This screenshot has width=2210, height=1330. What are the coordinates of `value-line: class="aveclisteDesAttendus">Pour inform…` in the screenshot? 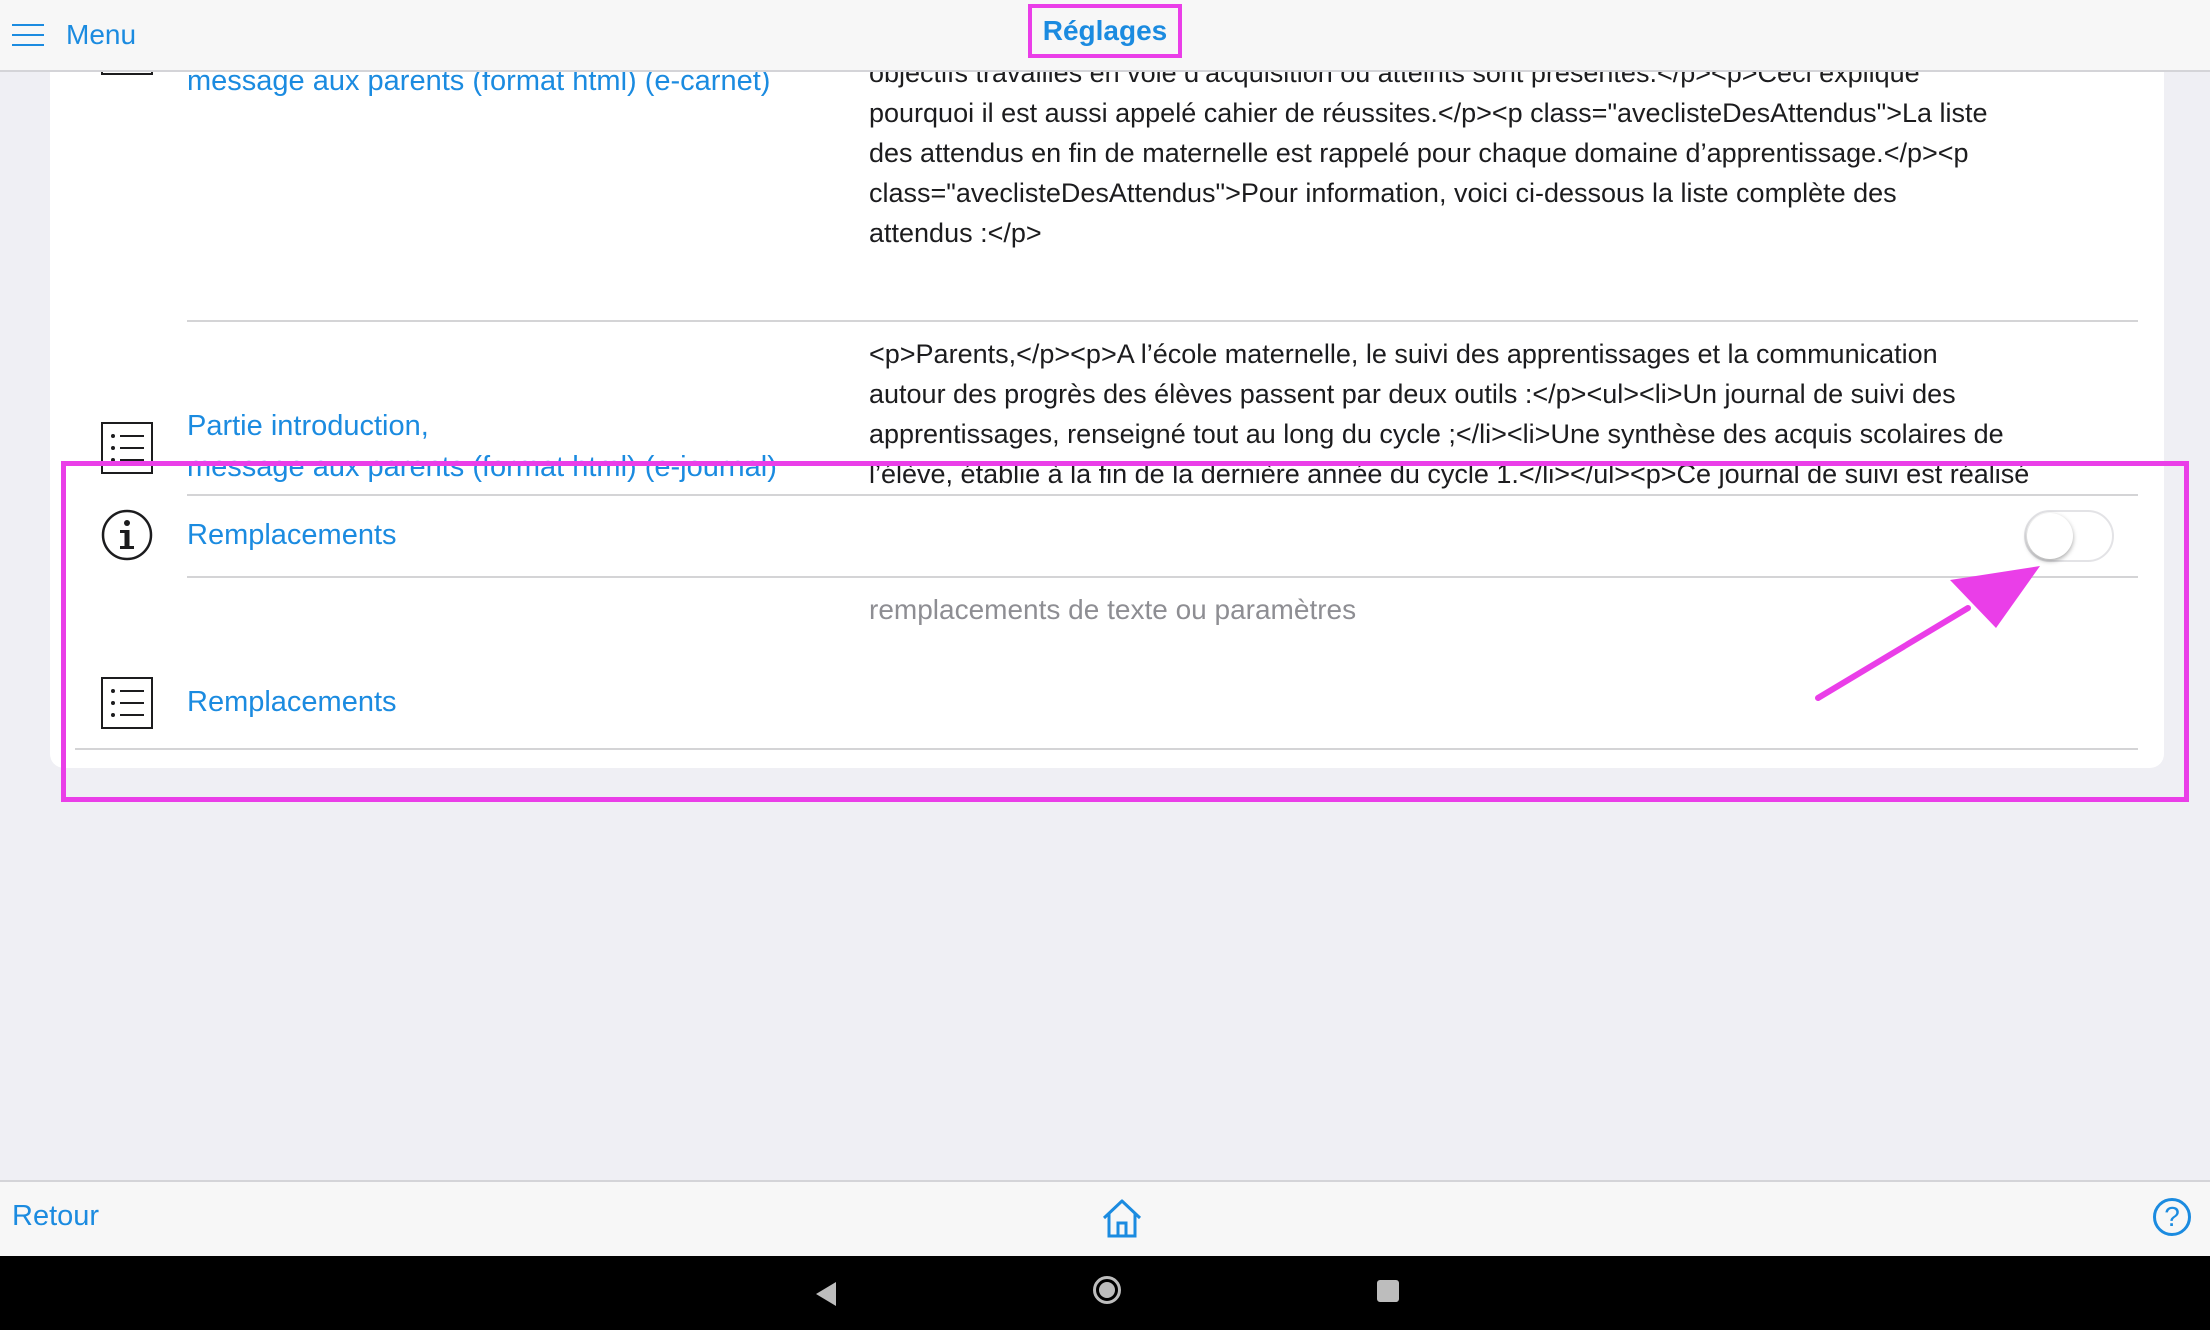 It's located at (1383, 193).